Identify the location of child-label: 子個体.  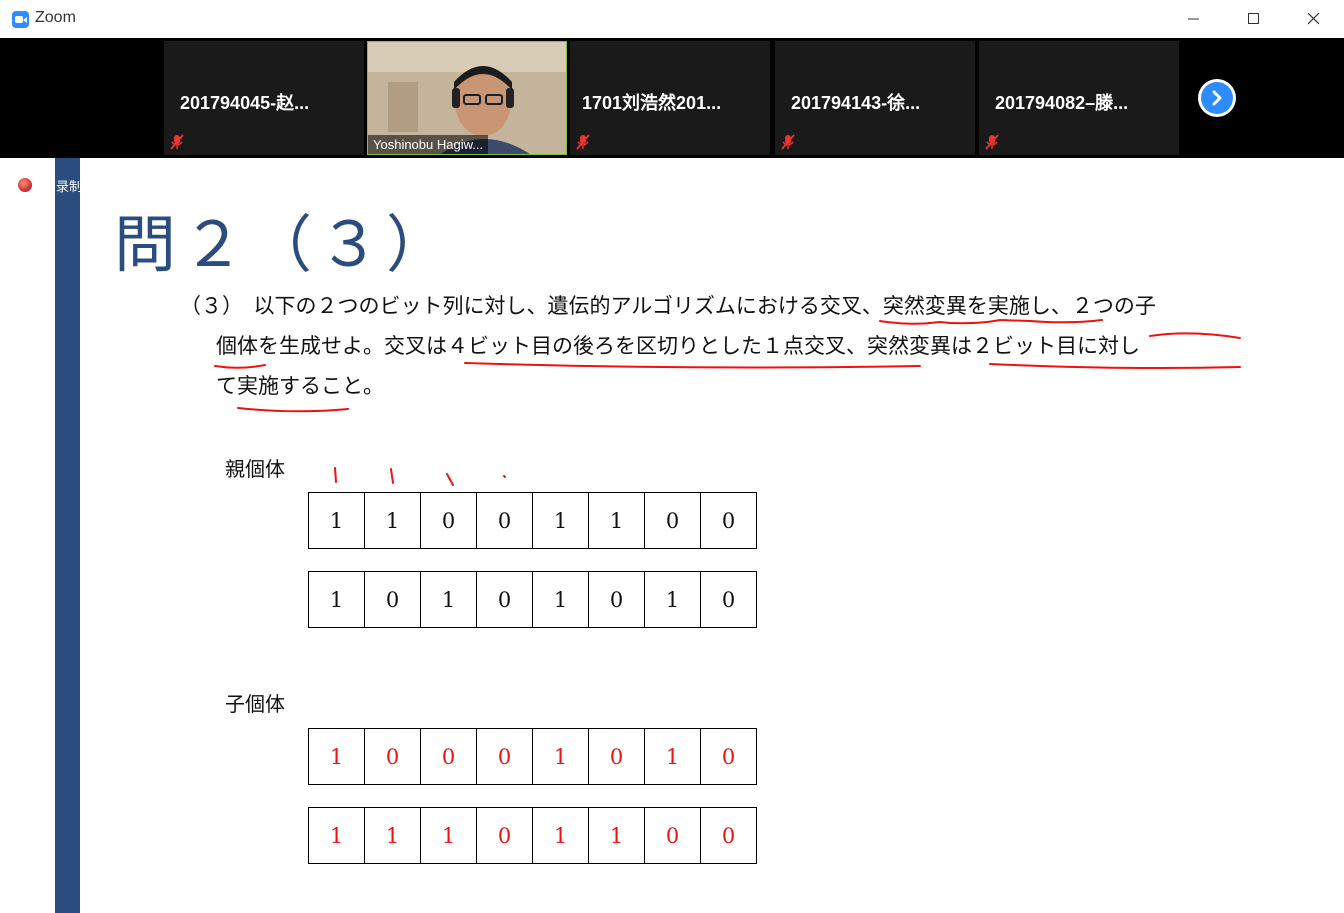
(255, 704).